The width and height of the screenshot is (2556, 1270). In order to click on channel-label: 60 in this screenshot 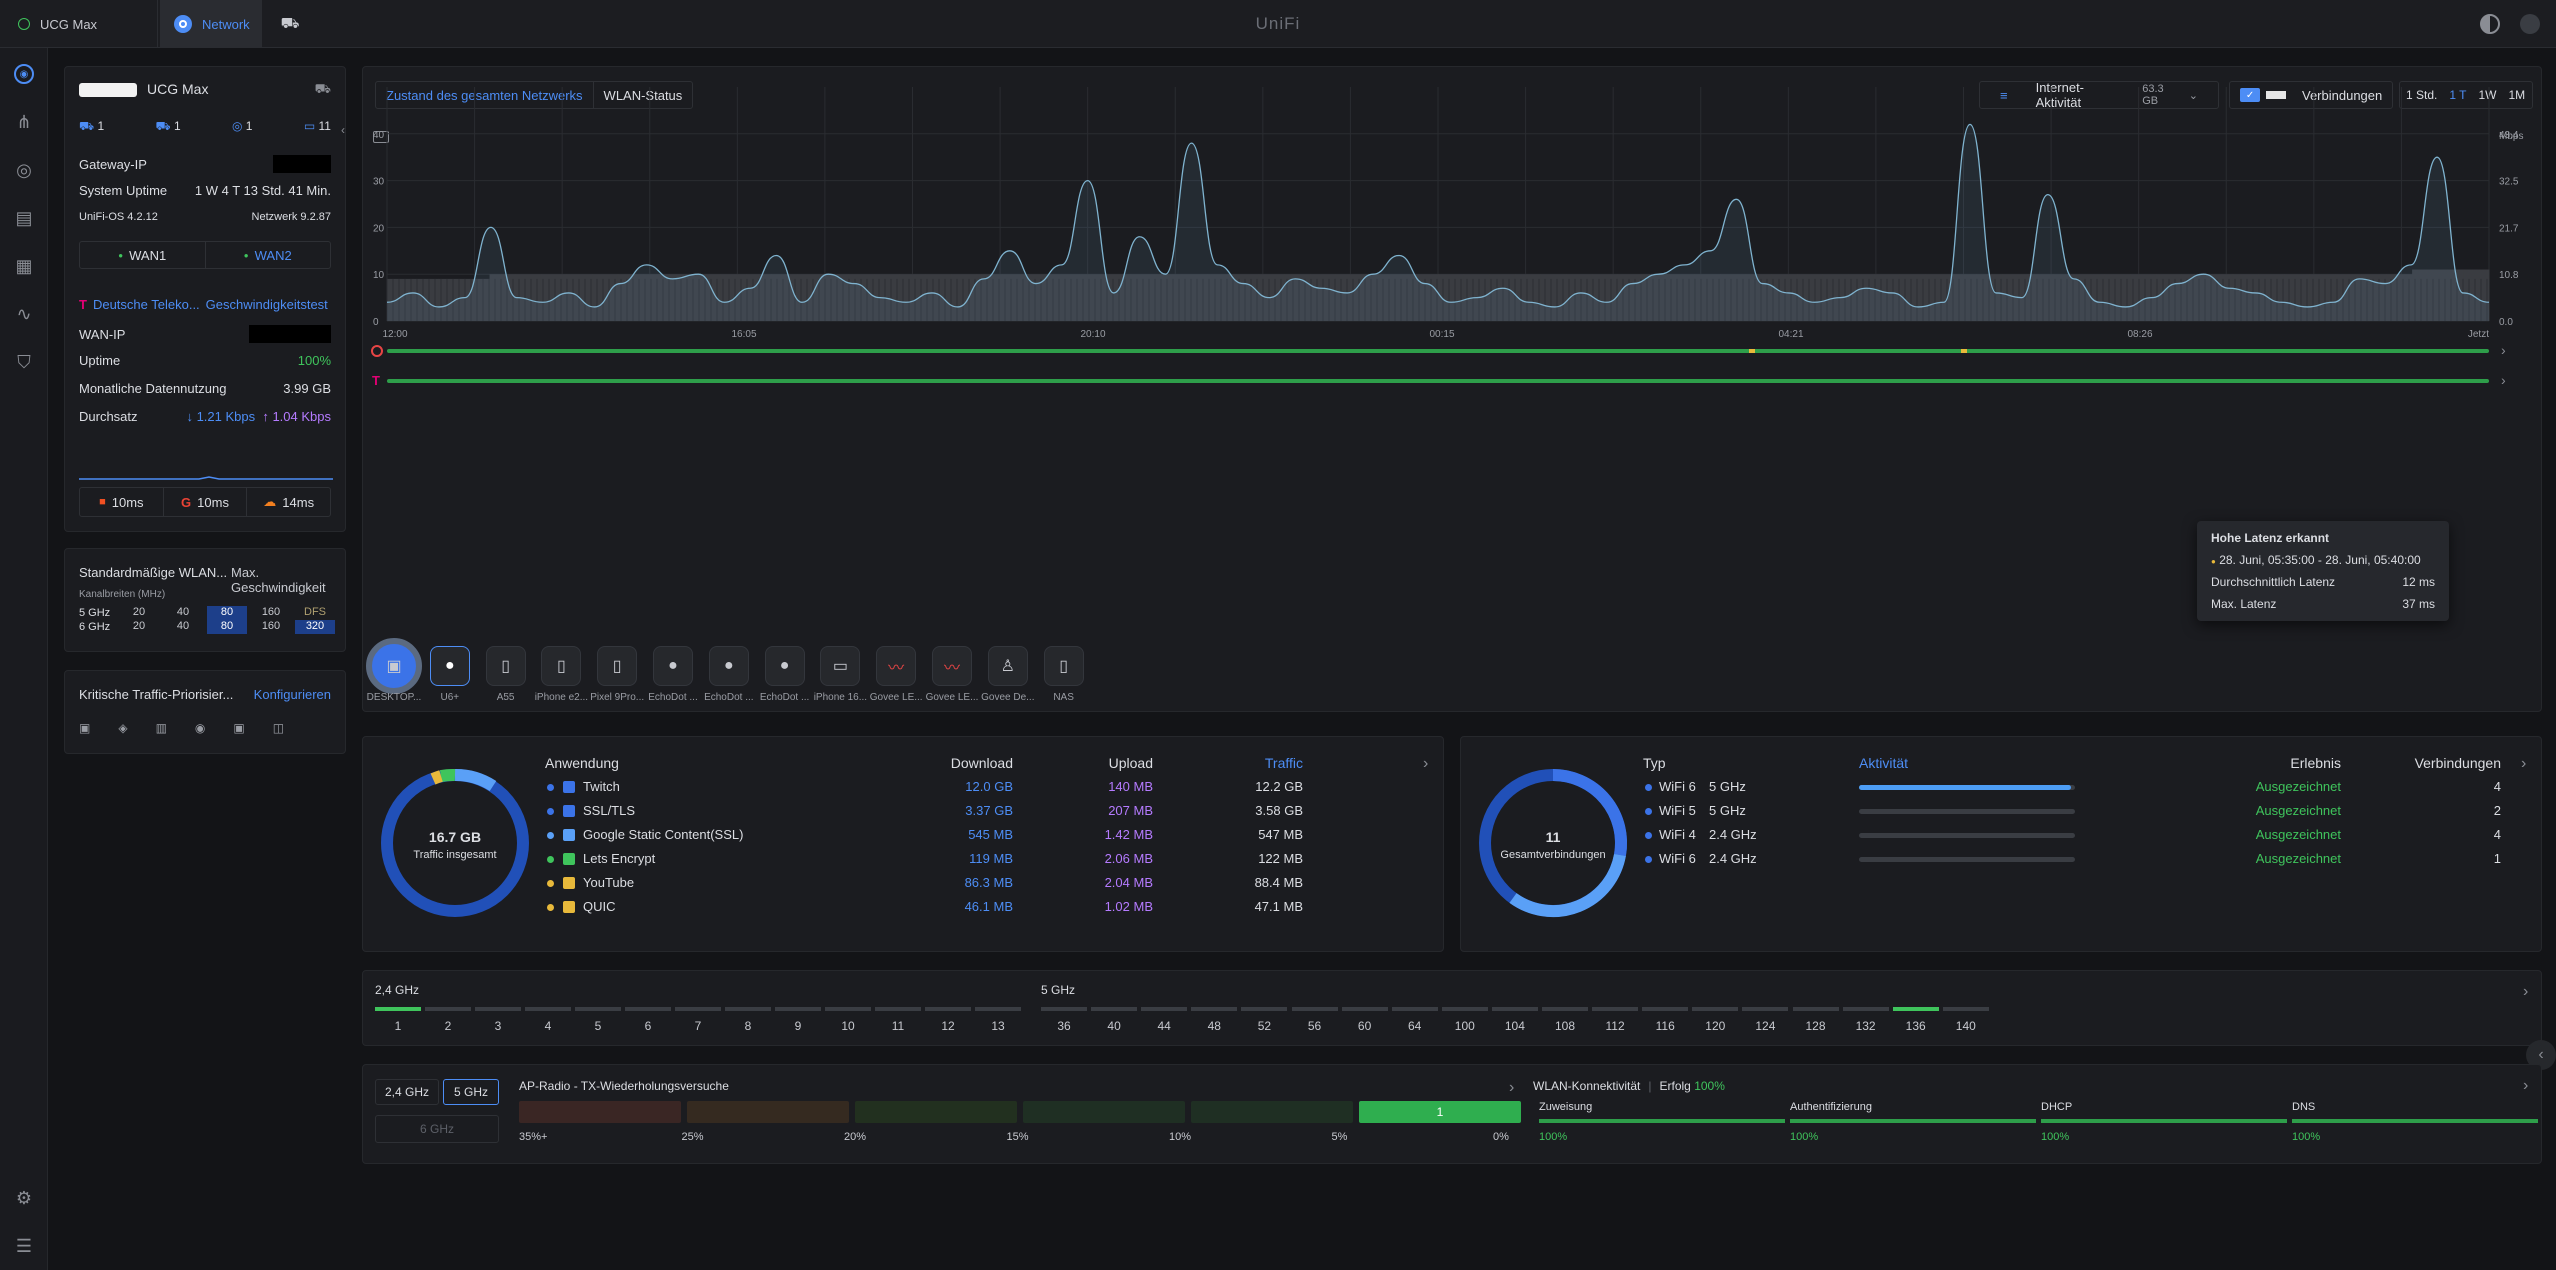, I will do `click(1365, 1026)`.